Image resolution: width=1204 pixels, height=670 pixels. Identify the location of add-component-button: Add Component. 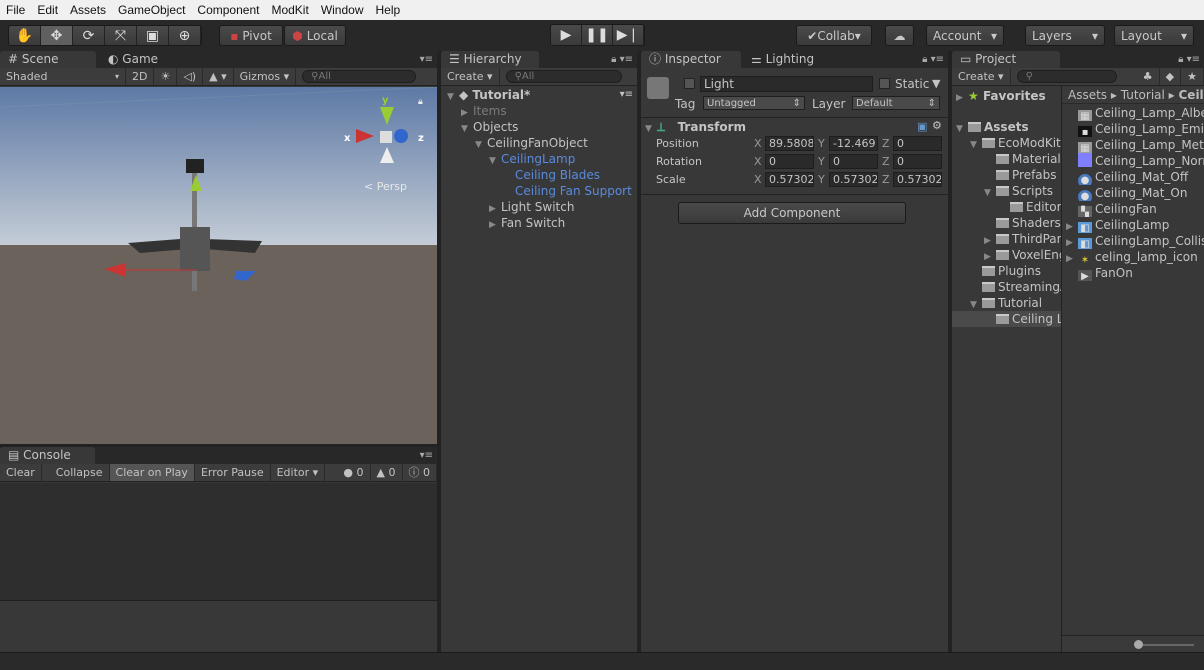
(792, 213).